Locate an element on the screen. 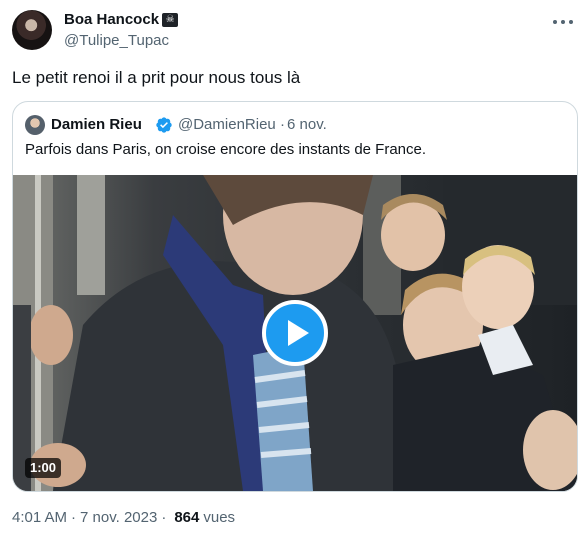 Image resolution: width=587 pixels, height=538 pixels. play-button is located at coordinates (295, 333).